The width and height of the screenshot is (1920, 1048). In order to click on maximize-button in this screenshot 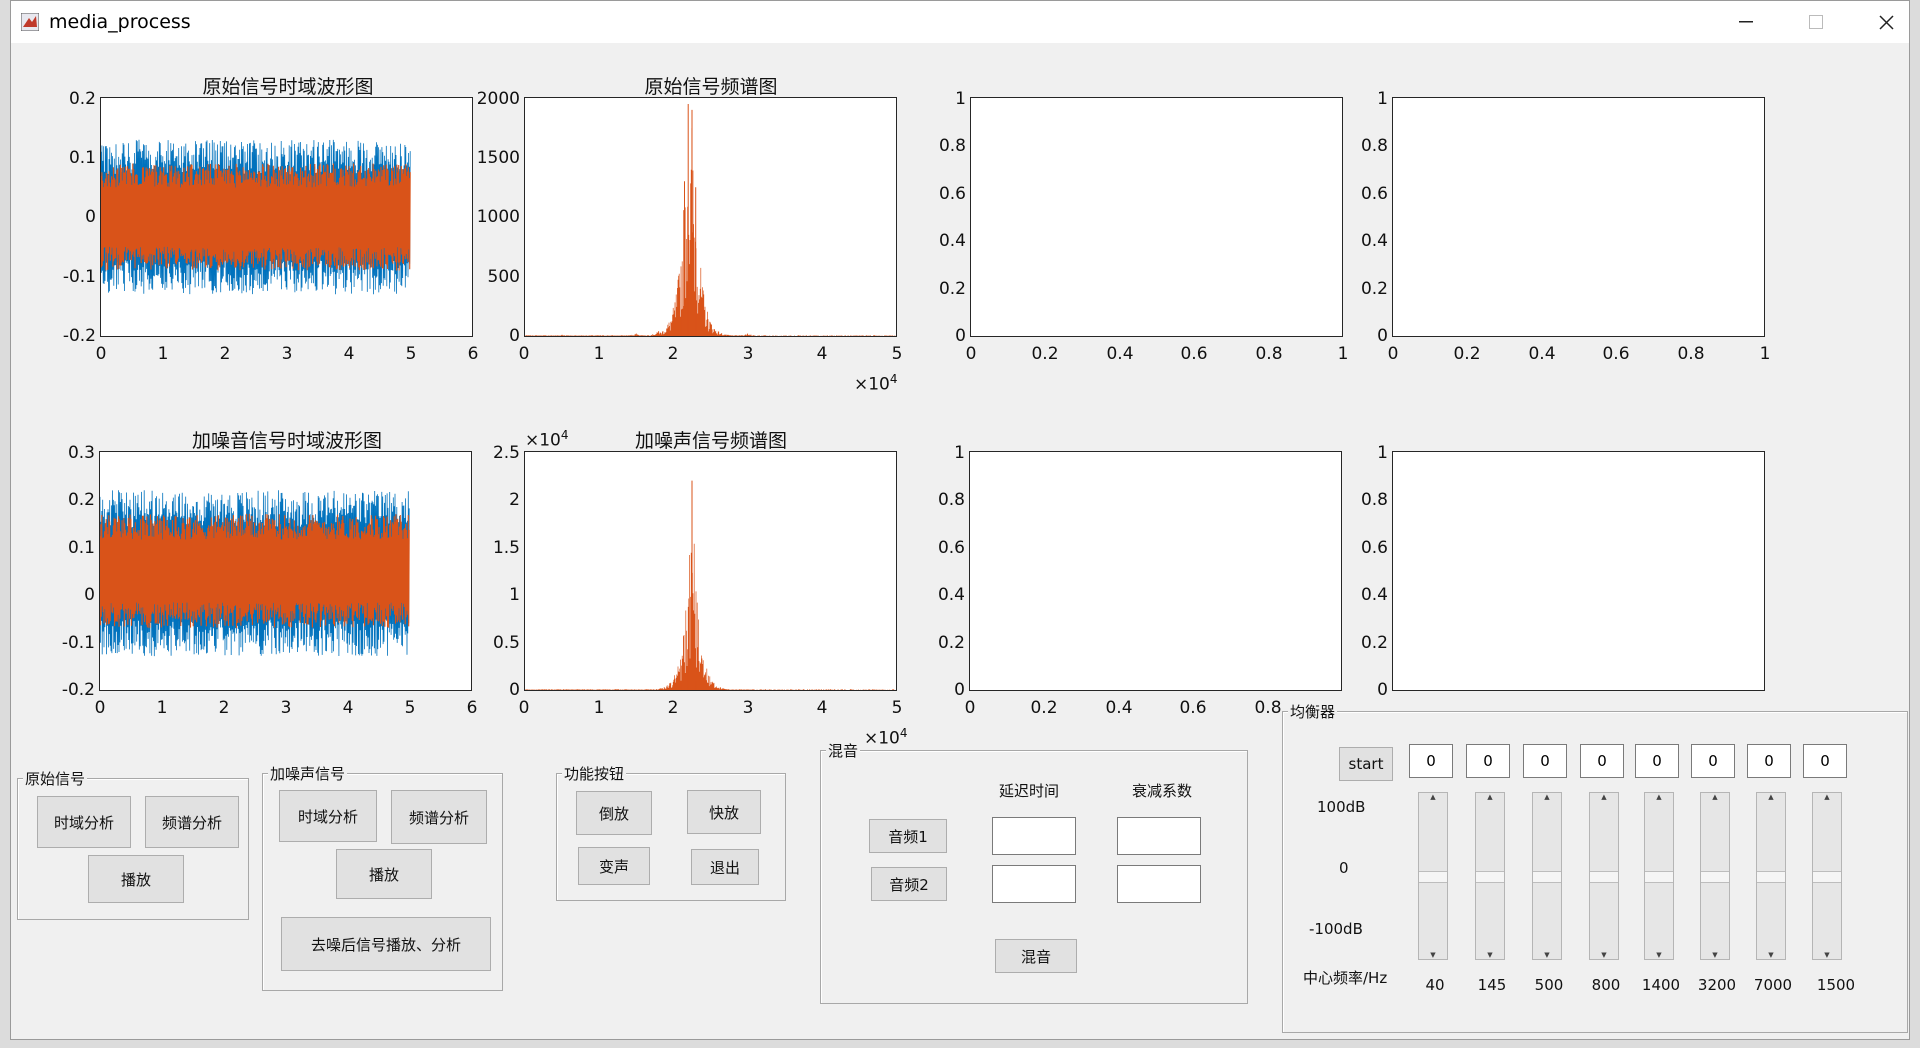, I will do `click(1816, 22)`.